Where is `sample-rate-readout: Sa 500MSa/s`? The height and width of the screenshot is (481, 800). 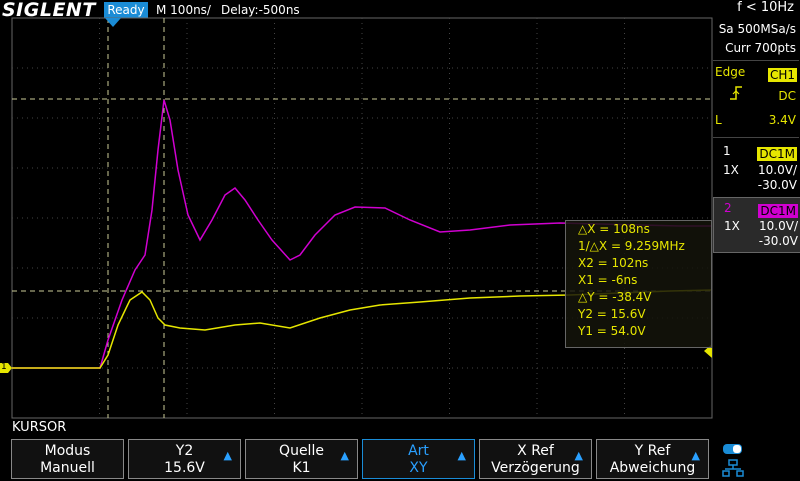
sample-rate-readout: Sa 500MSa/s is located at coordinates (757, 29).